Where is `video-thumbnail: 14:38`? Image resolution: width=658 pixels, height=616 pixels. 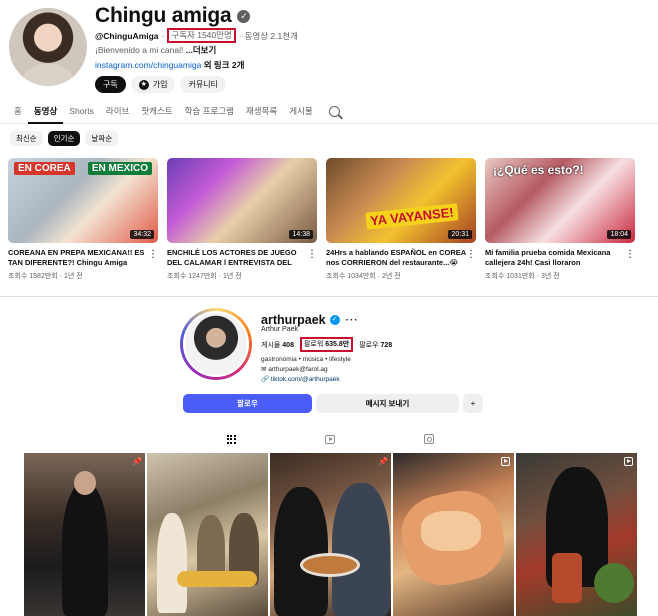 video-thumbnail: 14:38 is located at coordinates (242, 200).